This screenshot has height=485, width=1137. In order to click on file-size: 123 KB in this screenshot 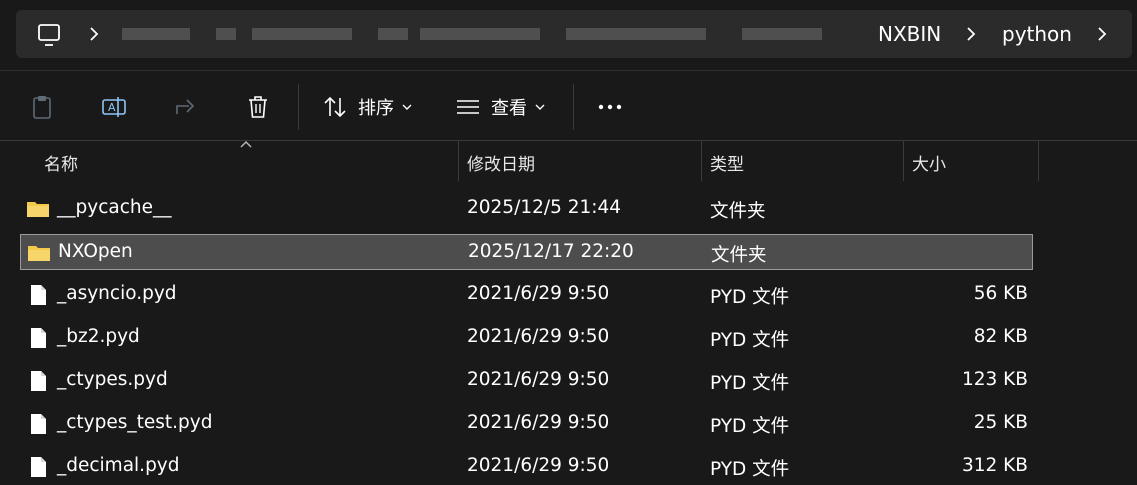, I will do `click(994, 379)`.